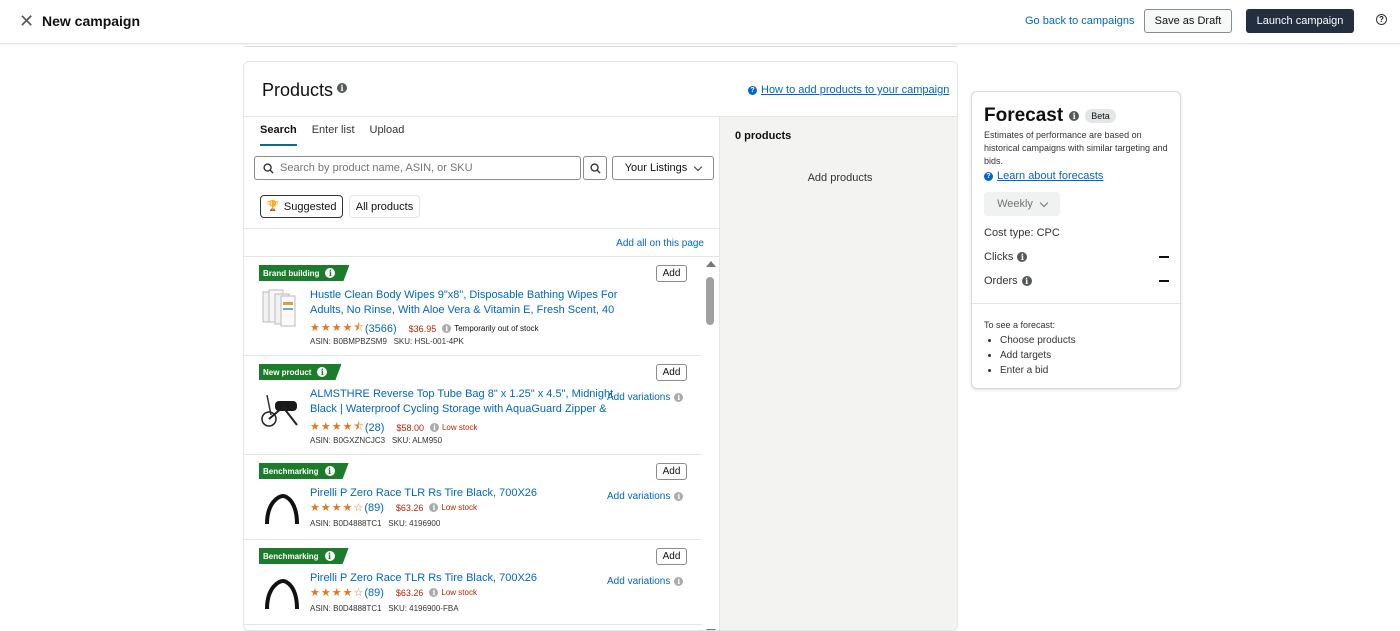 This screenshot has width=1400, height=631. Describe the element at coordinates (999, 257) in the screenshot. I see `clicks-label: Clicks` at that location.